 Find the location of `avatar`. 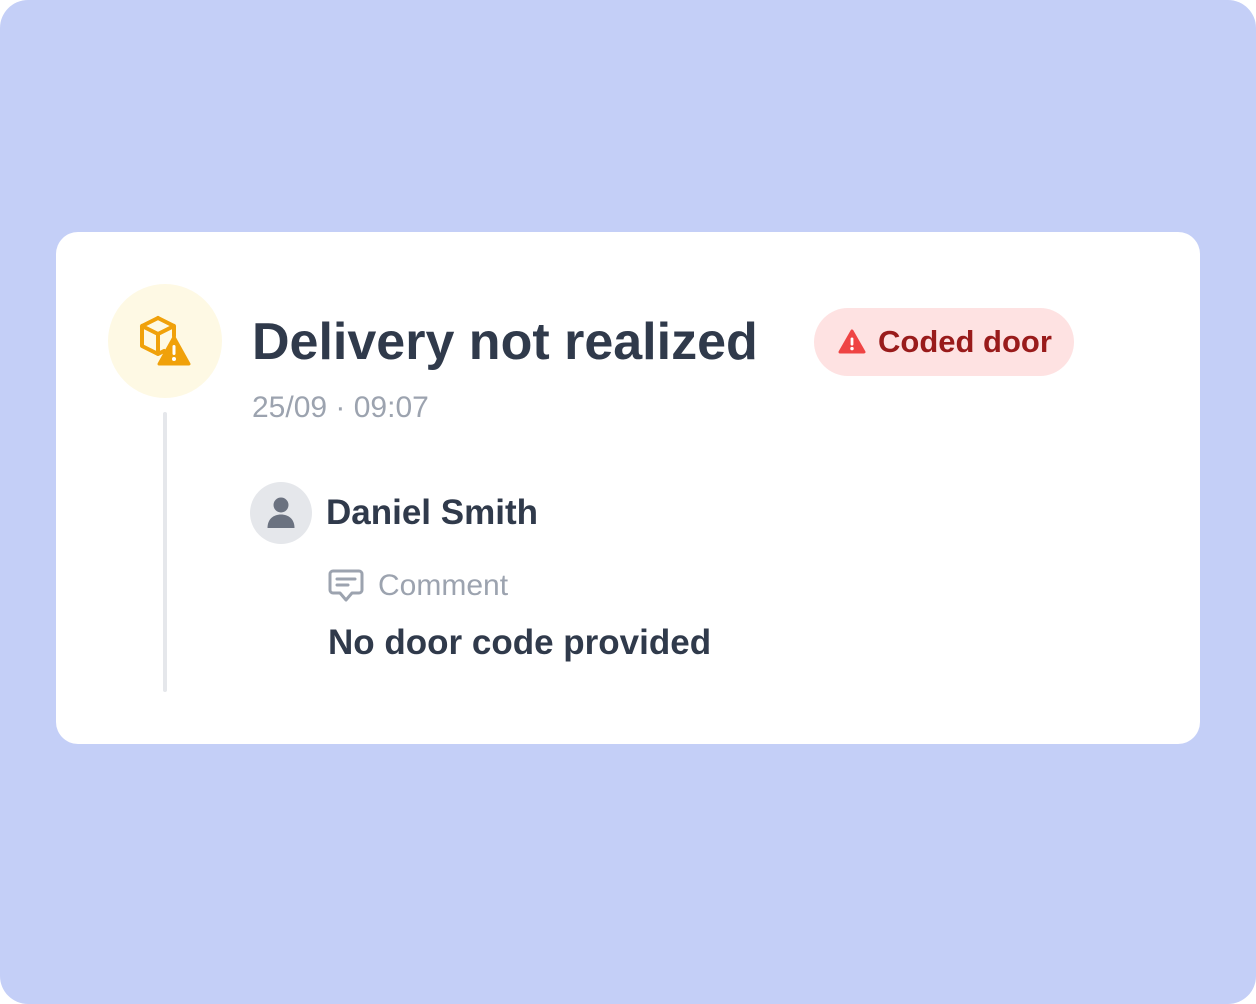

avatar is located at coordinates (281, 513).